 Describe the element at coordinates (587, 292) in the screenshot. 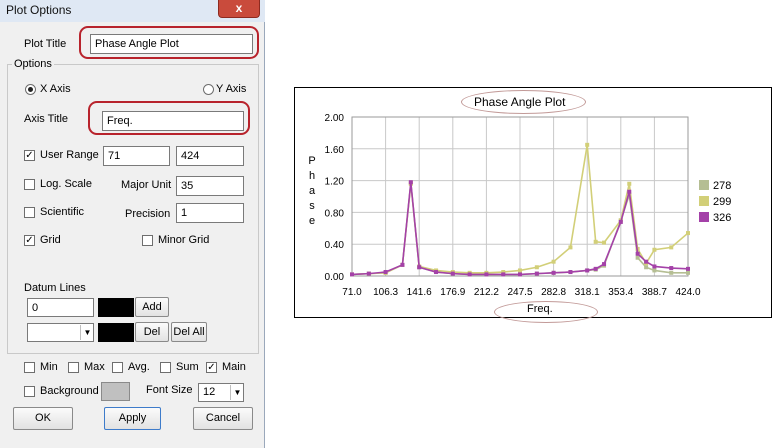

I see `x-tick-label: 318.1` at that location.